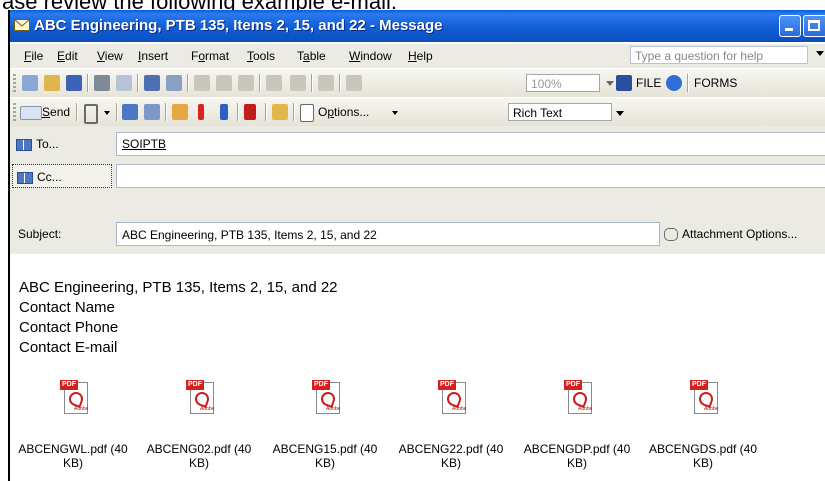  I want to click on body-line: Contact Phone, so click(69, 327).